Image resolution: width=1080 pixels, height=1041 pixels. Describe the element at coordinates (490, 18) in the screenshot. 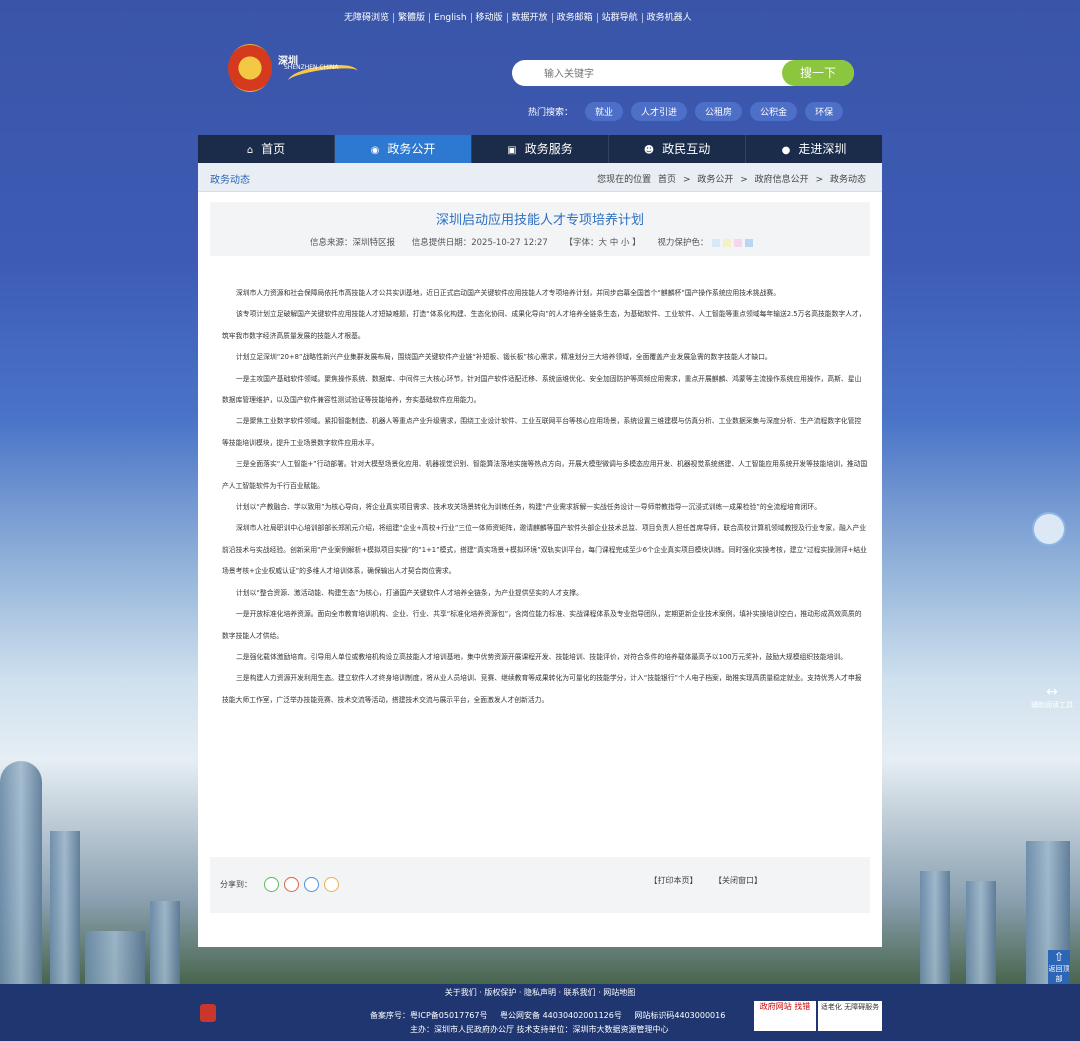

I see `link-mobile: 移动版` at that location.